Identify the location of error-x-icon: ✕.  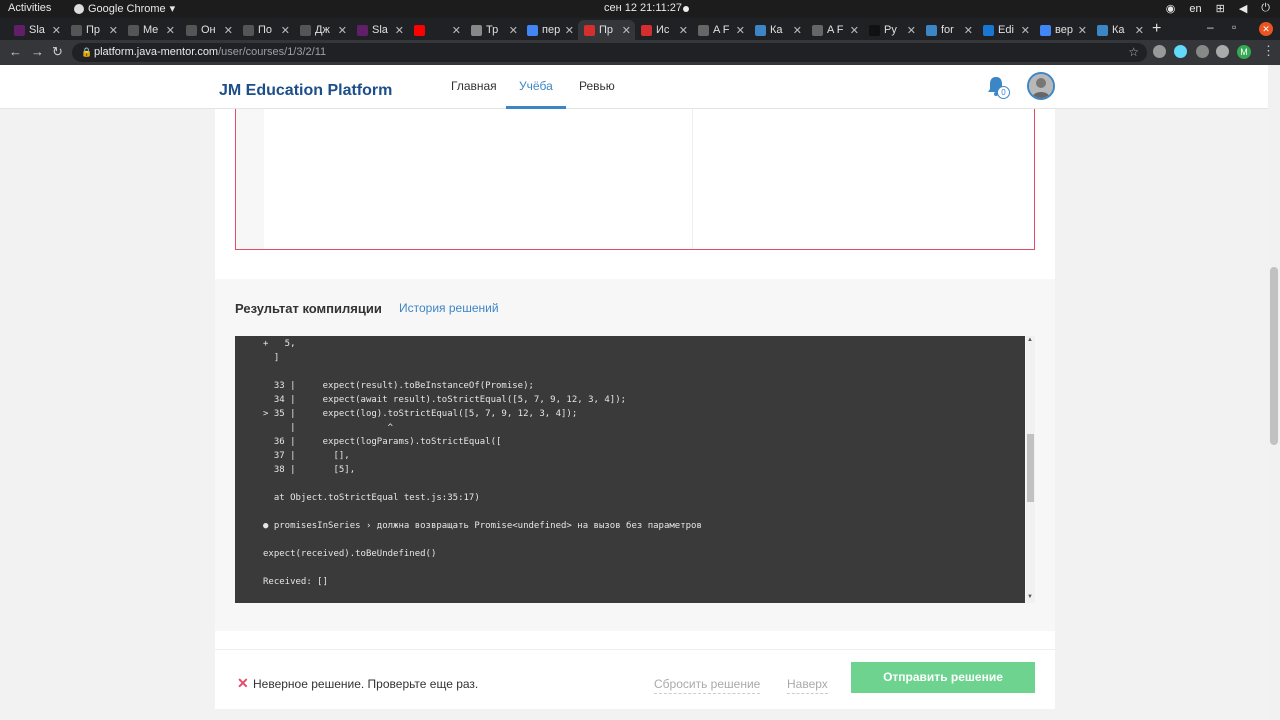
(243, 683).